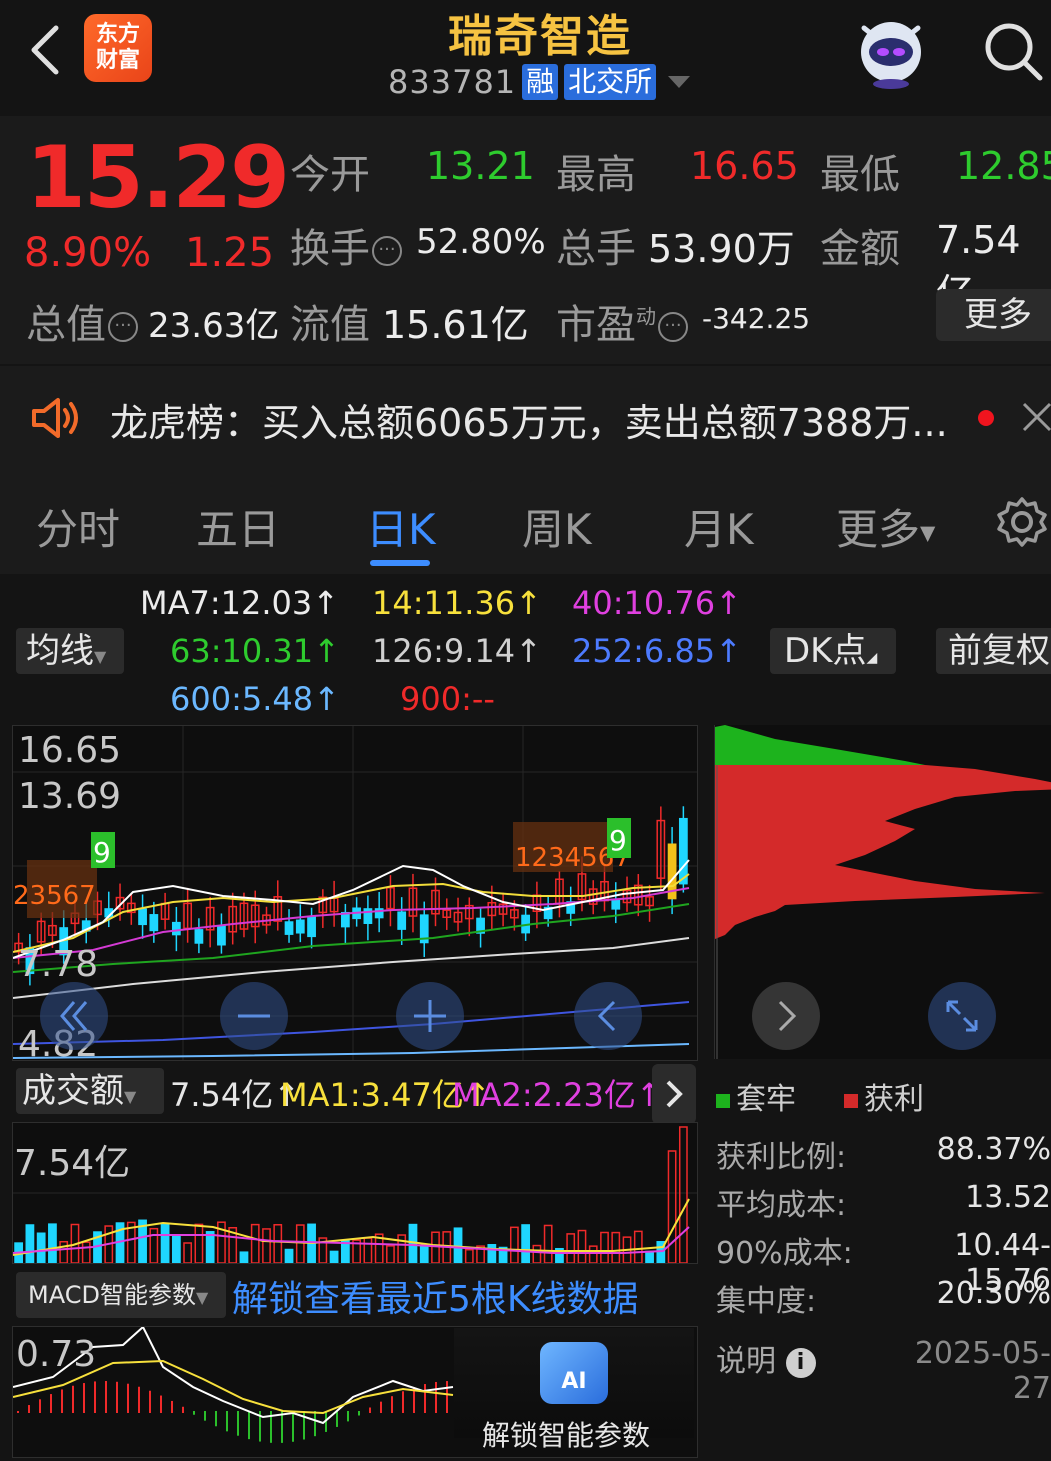 The width and height of the screenshot is (1051, 1461). I want to click on ai-unlock-panel: AI 解锁智能参数, so click(574, 1390).